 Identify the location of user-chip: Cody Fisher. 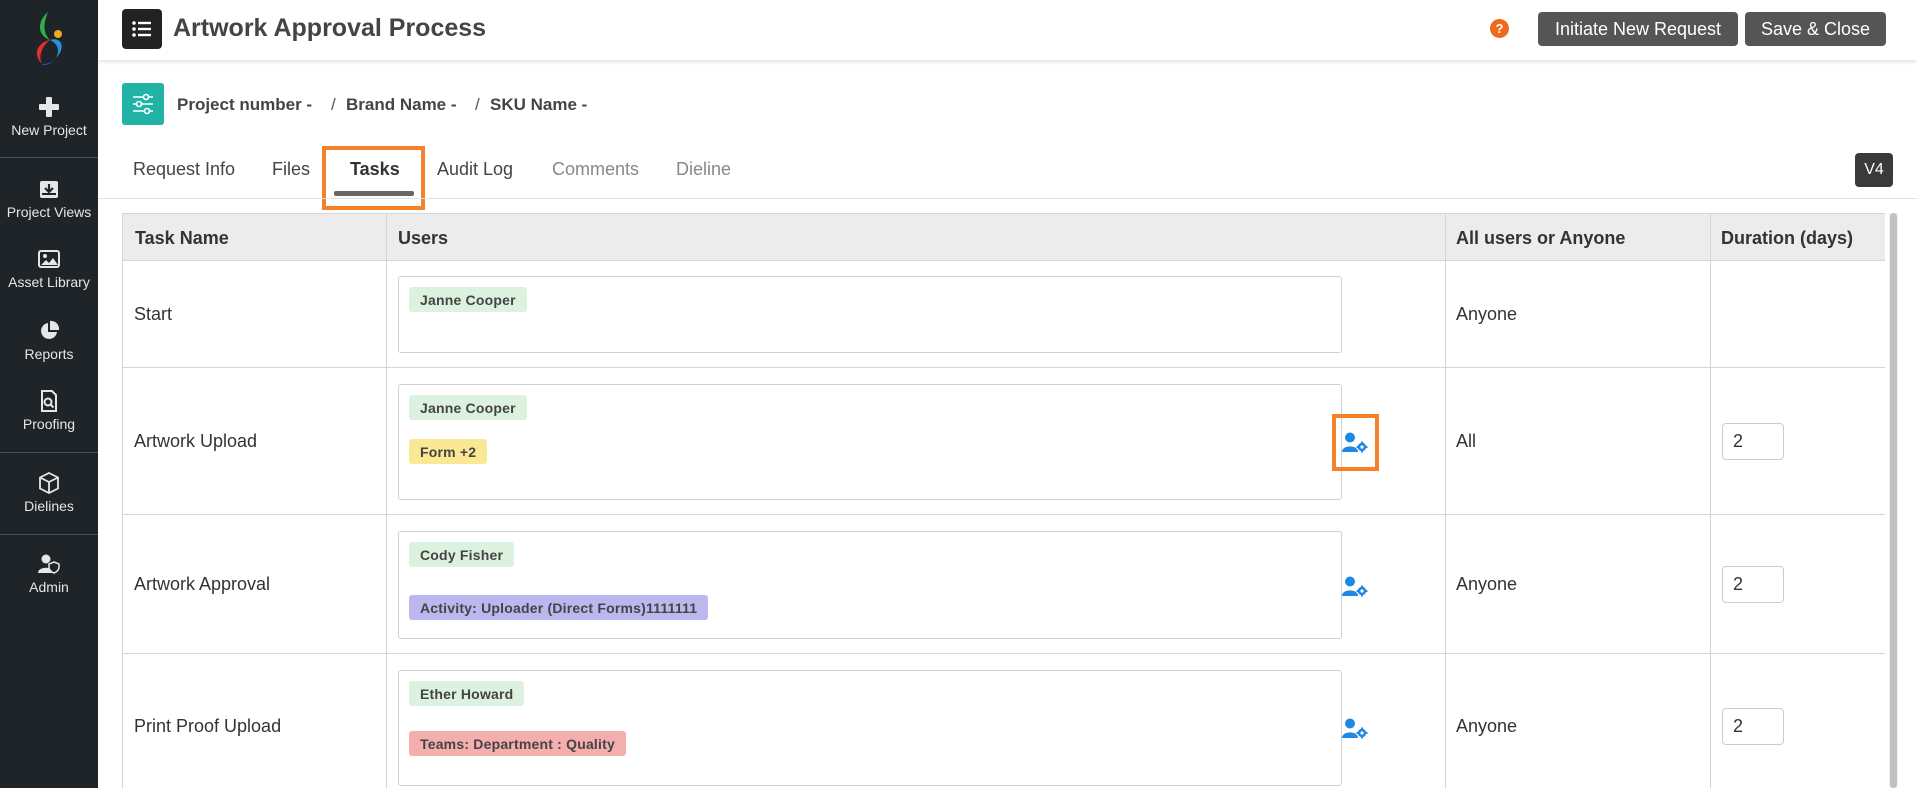
(462, 554).